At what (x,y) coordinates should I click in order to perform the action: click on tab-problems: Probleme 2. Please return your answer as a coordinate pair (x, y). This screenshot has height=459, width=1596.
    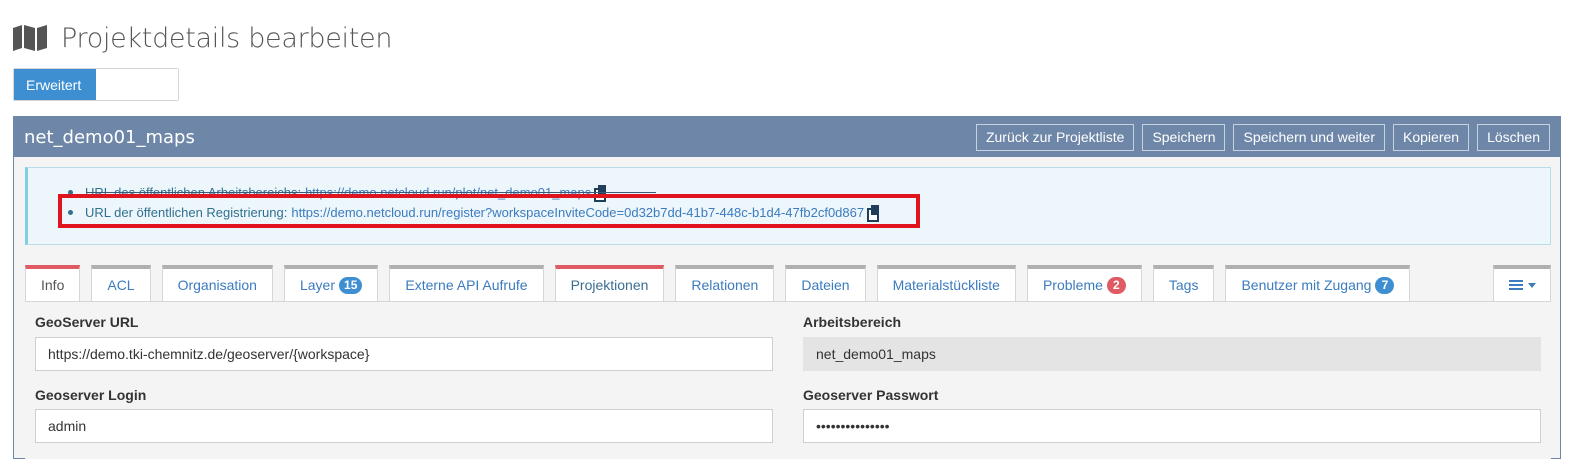
    Looking at the image, I should click on (1084, 283).